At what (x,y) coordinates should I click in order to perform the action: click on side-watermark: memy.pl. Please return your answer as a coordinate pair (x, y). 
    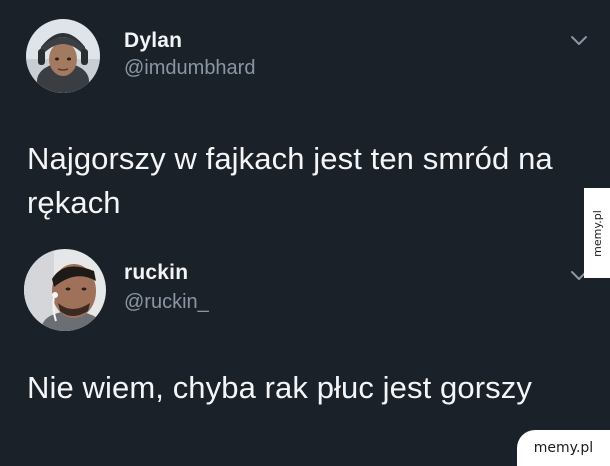
    Looking at the image, I should click on (597, 233).